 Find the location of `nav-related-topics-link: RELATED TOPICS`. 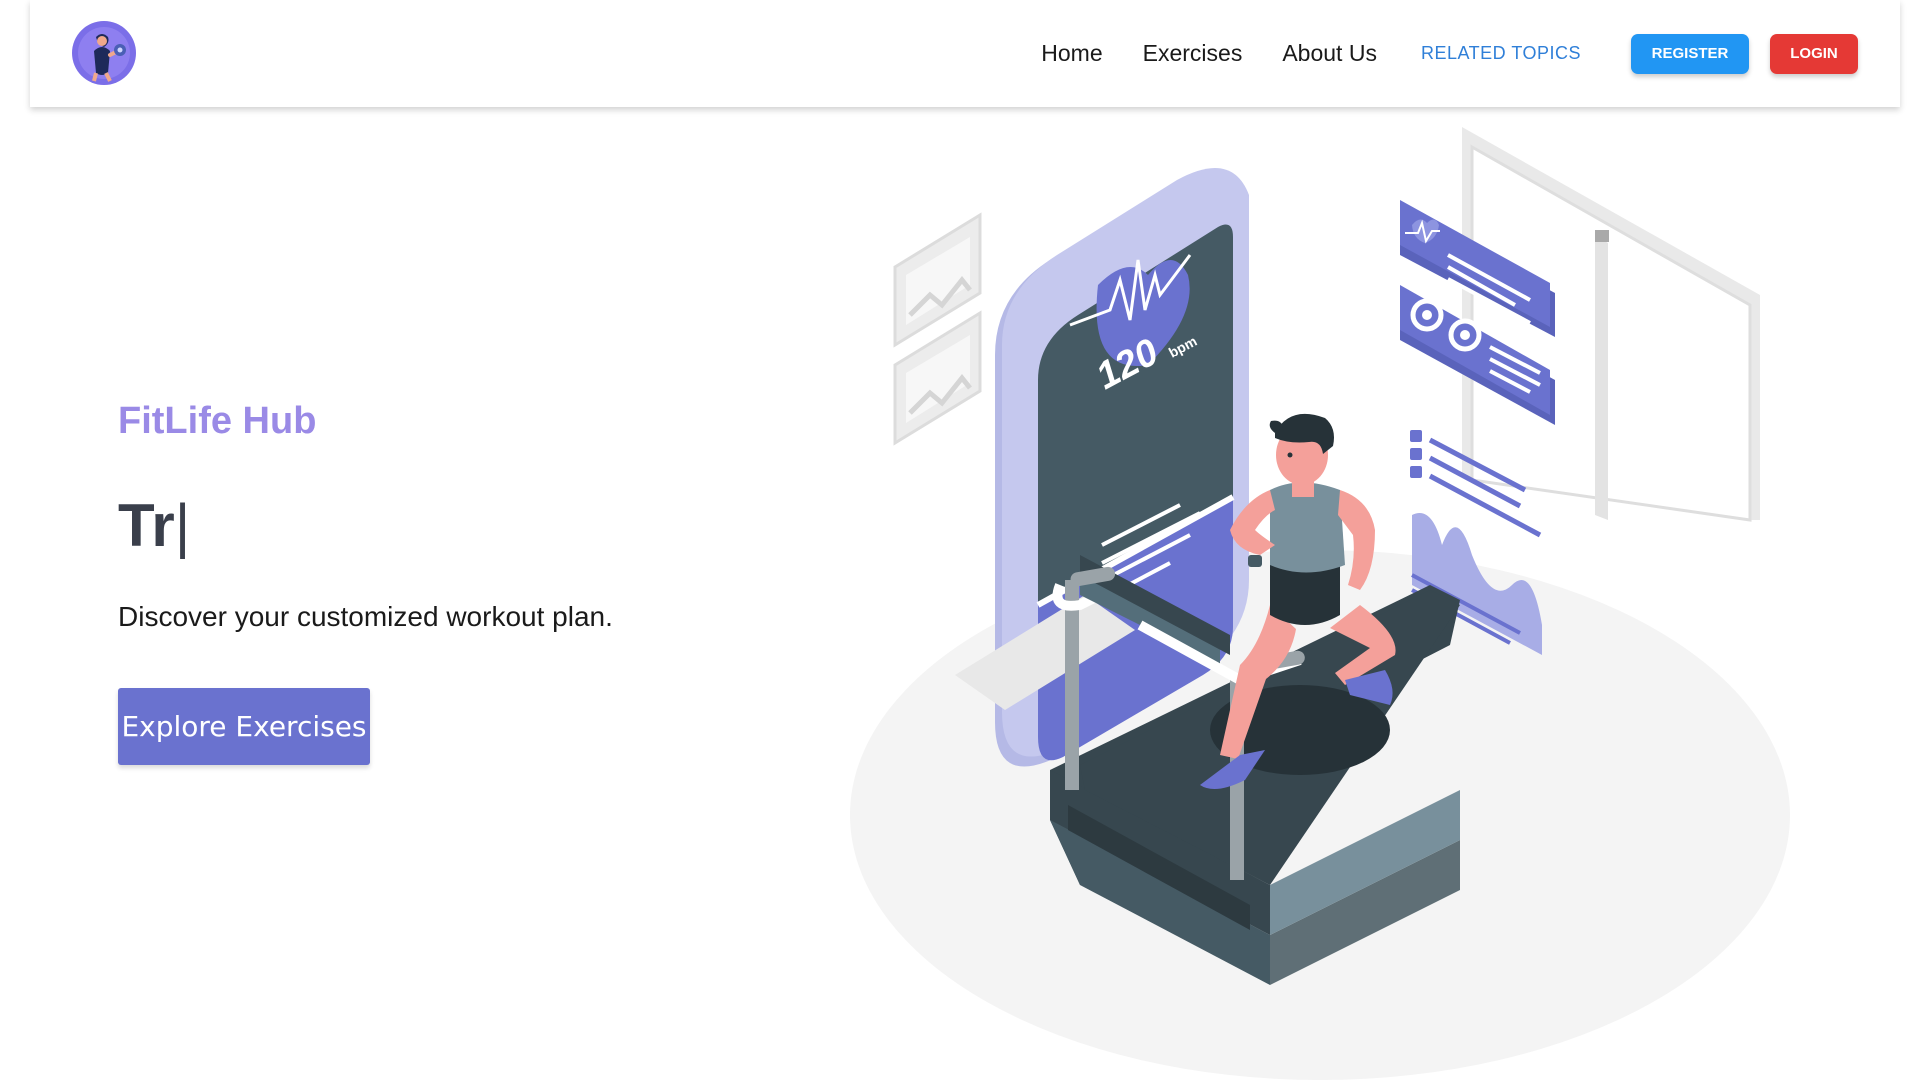

nav-related-topics-link: RELATED TOPICS is located at coordinates (1501, 53).